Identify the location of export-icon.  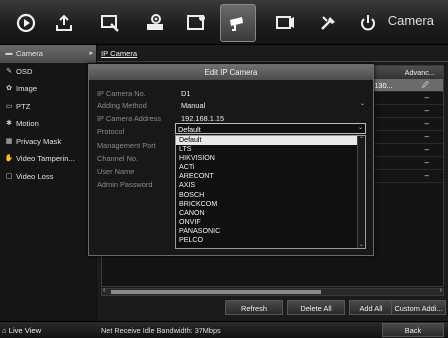
(64, 23).